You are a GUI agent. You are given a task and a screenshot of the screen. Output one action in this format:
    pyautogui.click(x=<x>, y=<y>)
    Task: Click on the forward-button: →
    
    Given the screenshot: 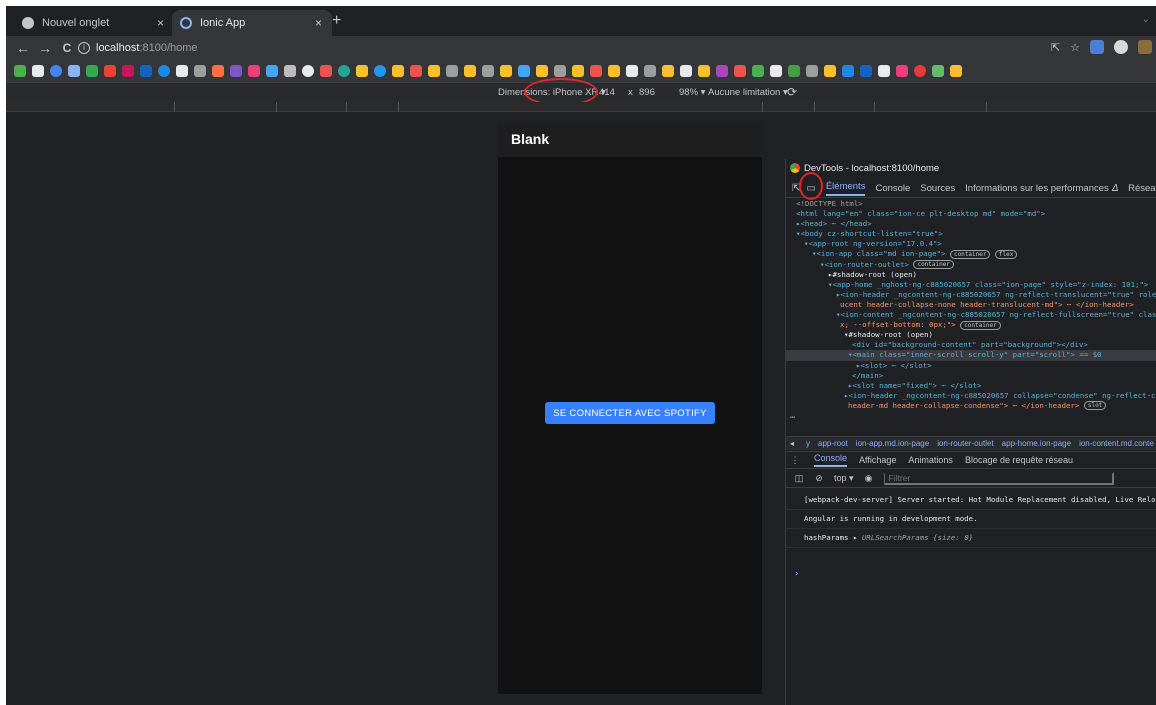 What is the action you would take?
    pyautogui.click(x=45, y=48)
    